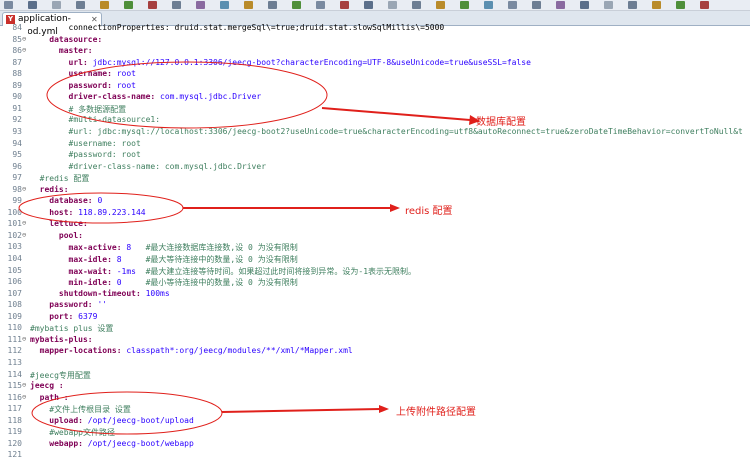 Image resolution: width=750 pixels, height=459 pixels. I want to click on yaml-comment: #redis 配置, so click(60, 179).